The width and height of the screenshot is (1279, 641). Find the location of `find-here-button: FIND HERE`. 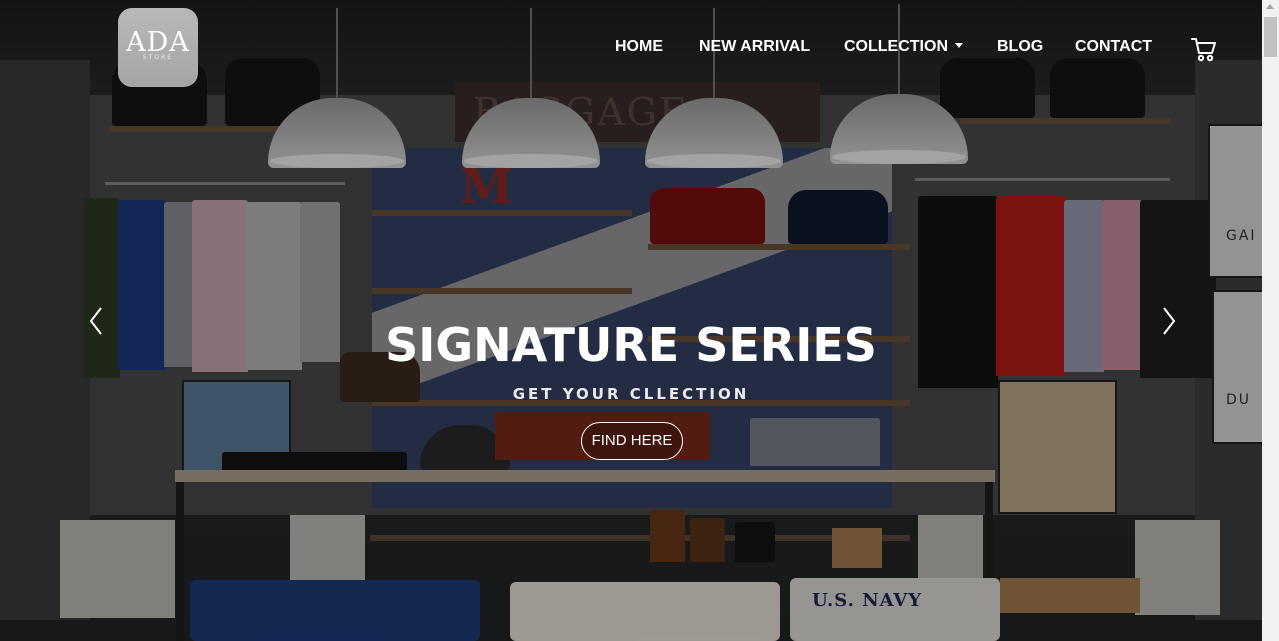

find-here-button: FIND HERE is located at coordinates (632, 441).